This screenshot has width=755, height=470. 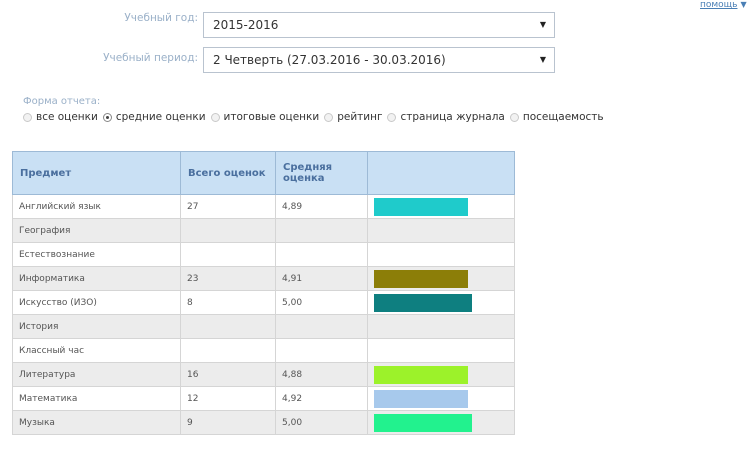 I want to click on caret-down-icon: ▼, so click(x=743, y=4).